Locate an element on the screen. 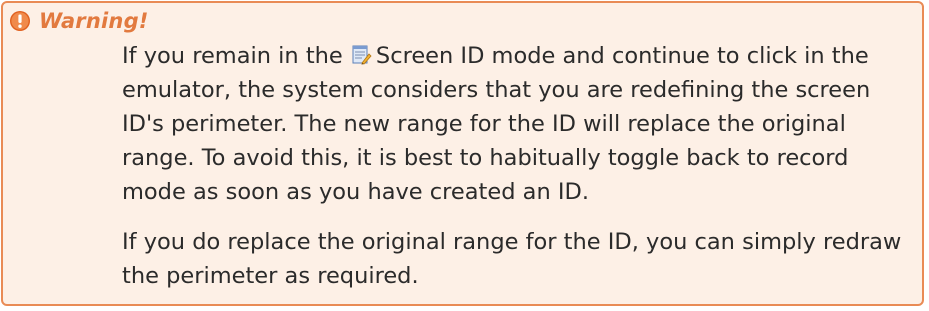 This screenshot has width=929, height=311. exclamation-circle-icon is located at coordinates (20, 21).